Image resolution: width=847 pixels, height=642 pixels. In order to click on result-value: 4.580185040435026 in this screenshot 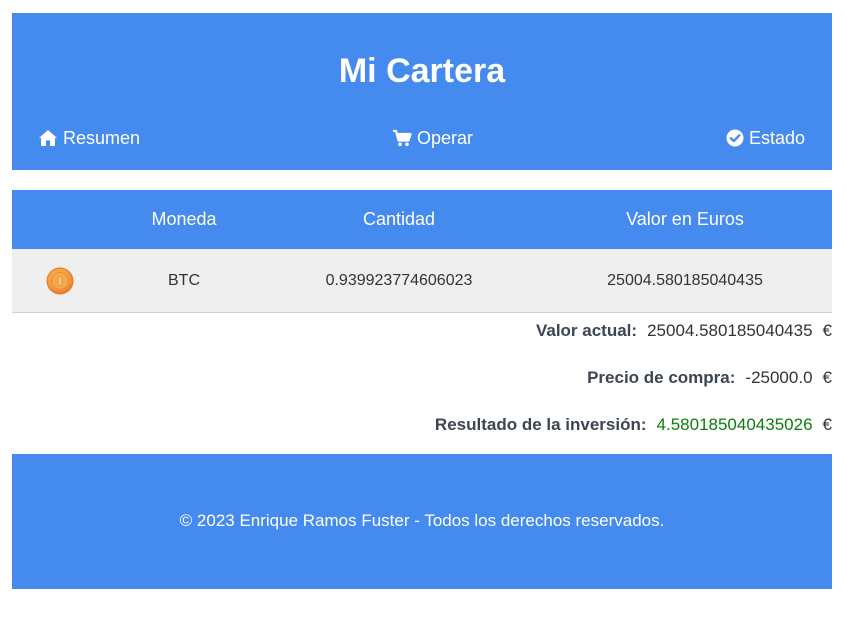, I will do `click(734, 424)`.